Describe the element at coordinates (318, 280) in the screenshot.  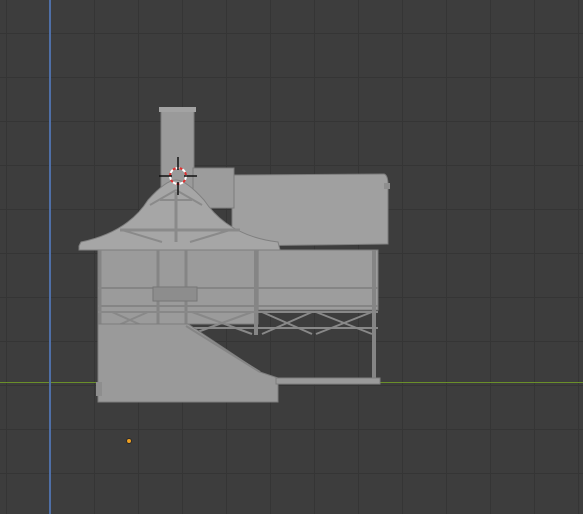
I see `side-wall` at that location.